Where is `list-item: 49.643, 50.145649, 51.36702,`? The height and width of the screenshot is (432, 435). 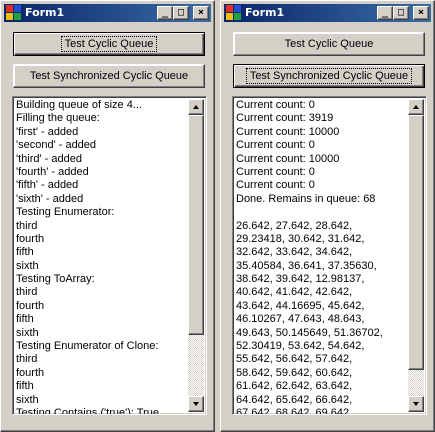 list-item: 49.643, 50.145649, 51.36702, is located at coordinates (309, 332).